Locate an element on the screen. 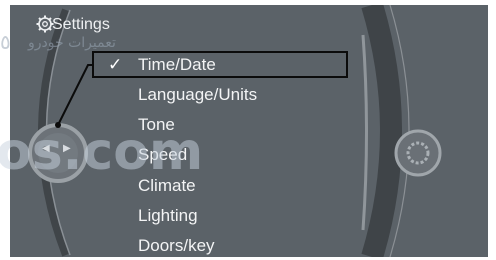  gear-icon is located at coordinates (45, 24).